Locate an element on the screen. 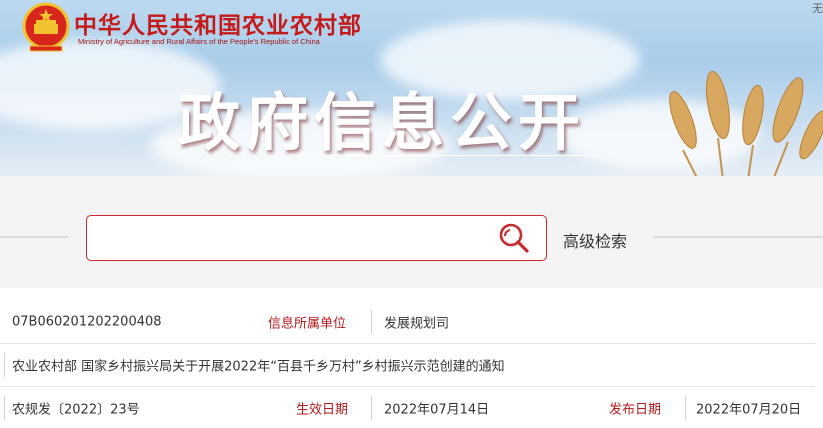 The width and height of the screenshot is (823, 428). search-input is located at coordinates (292, 238).